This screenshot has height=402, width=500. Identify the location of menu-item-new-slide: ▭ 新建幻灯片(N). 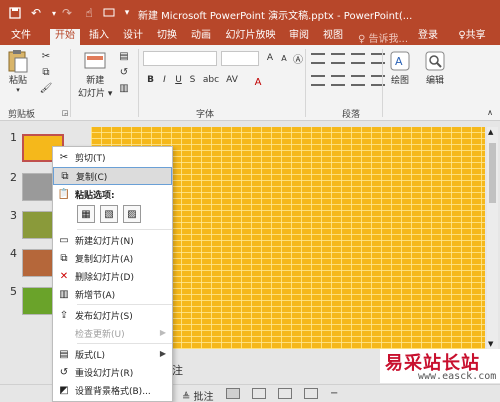
(112, 240).